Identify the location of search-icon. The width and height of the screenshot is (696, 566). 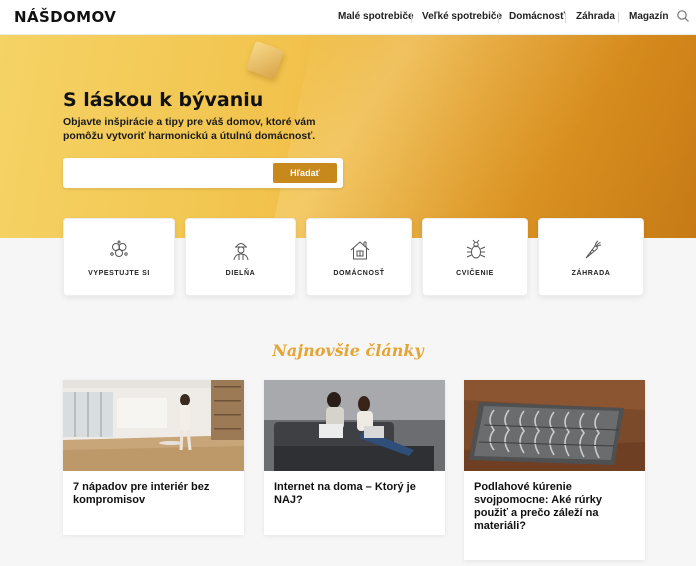
(683, 16).